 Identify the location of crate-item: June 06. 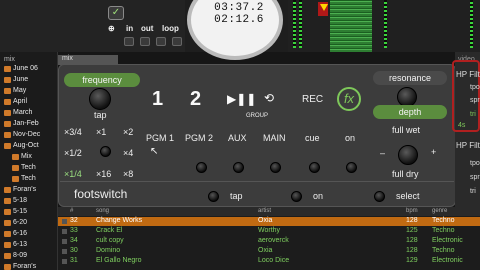
(21, 70).